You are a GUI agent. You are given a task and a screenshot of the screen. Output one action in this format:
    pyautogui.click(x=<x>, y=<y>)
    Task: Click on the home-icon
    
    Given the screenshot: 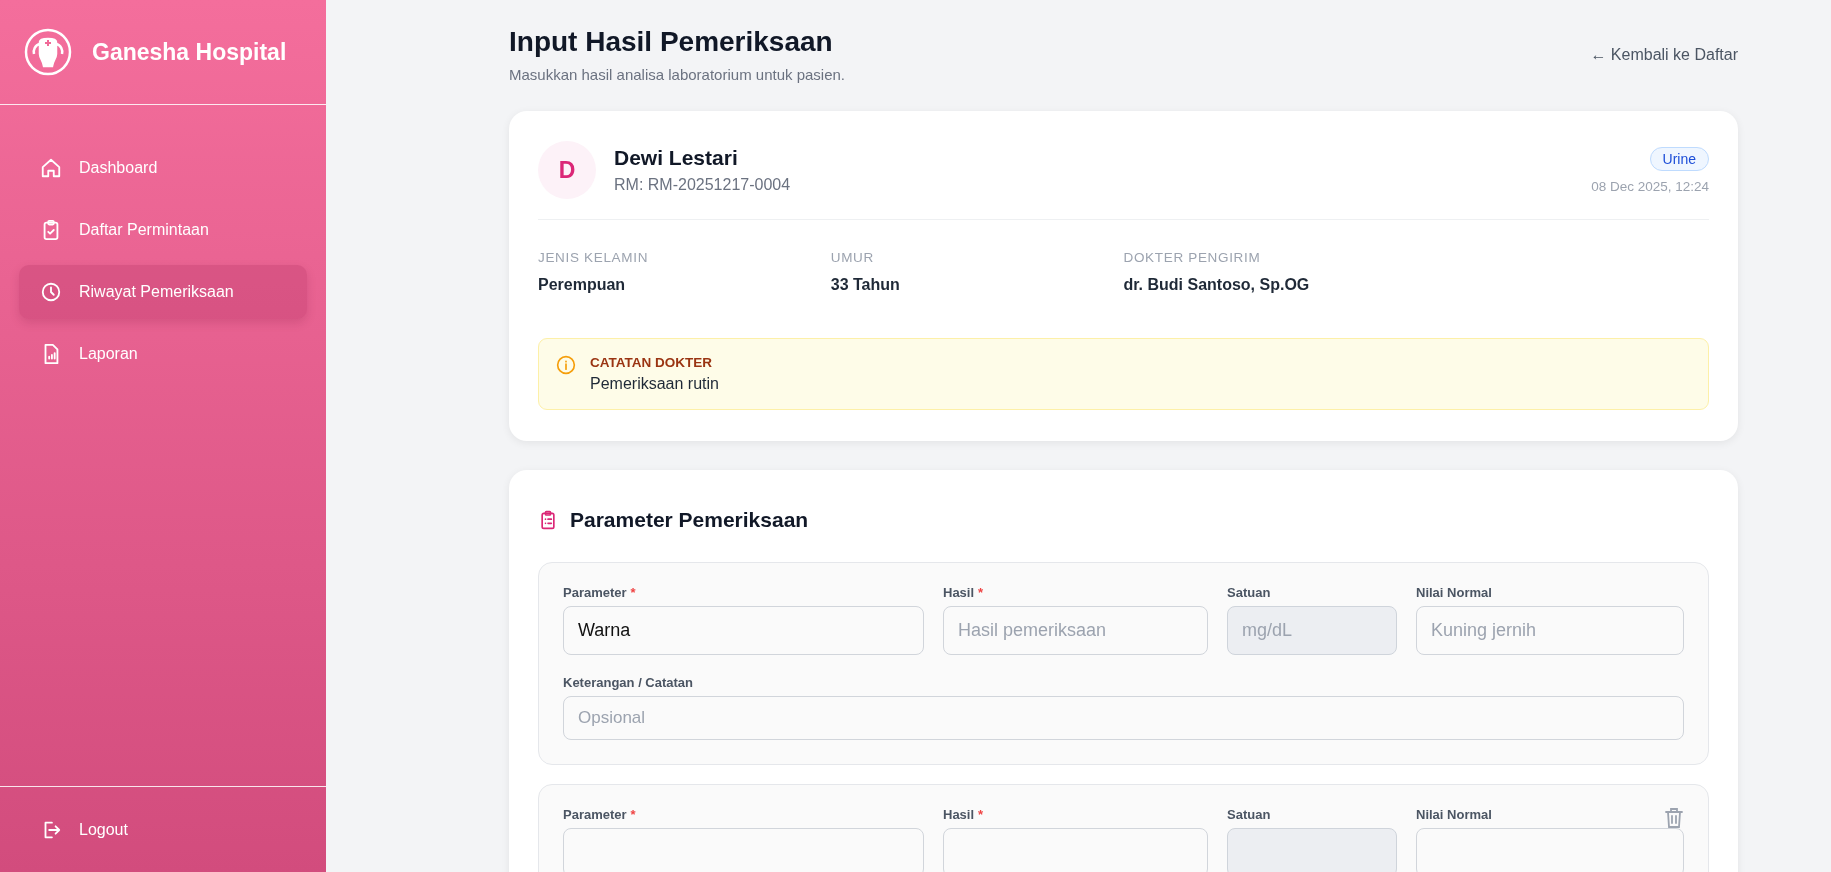 What is the action you would take?
    pyautogui.click(x=51, y=168)
    